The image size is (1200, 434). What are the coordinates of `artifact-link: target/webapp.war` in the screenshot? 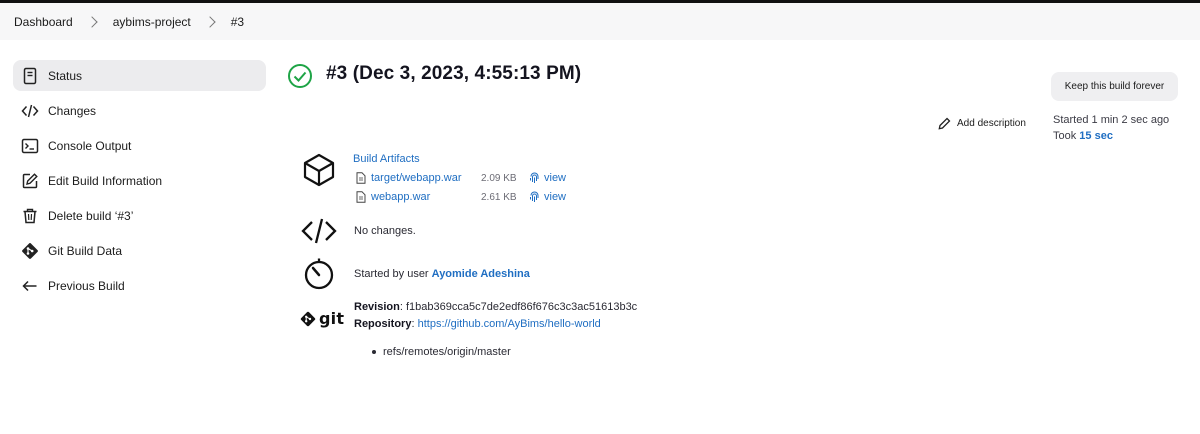 It's located at (426, 178).